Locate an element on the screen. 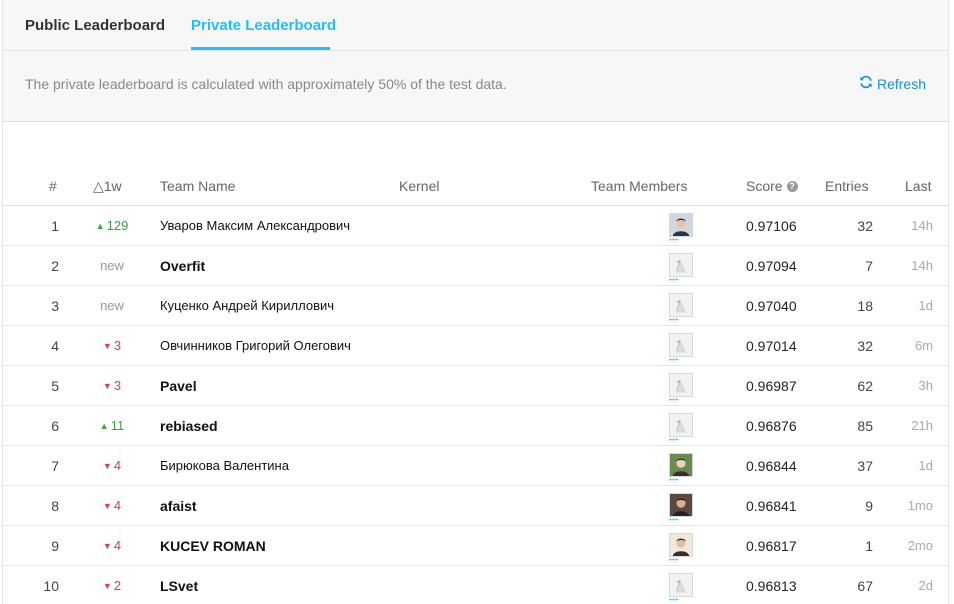 This screenshot has width=954, height=604. entries-cell: 85 is located at coordinates (865, 426).